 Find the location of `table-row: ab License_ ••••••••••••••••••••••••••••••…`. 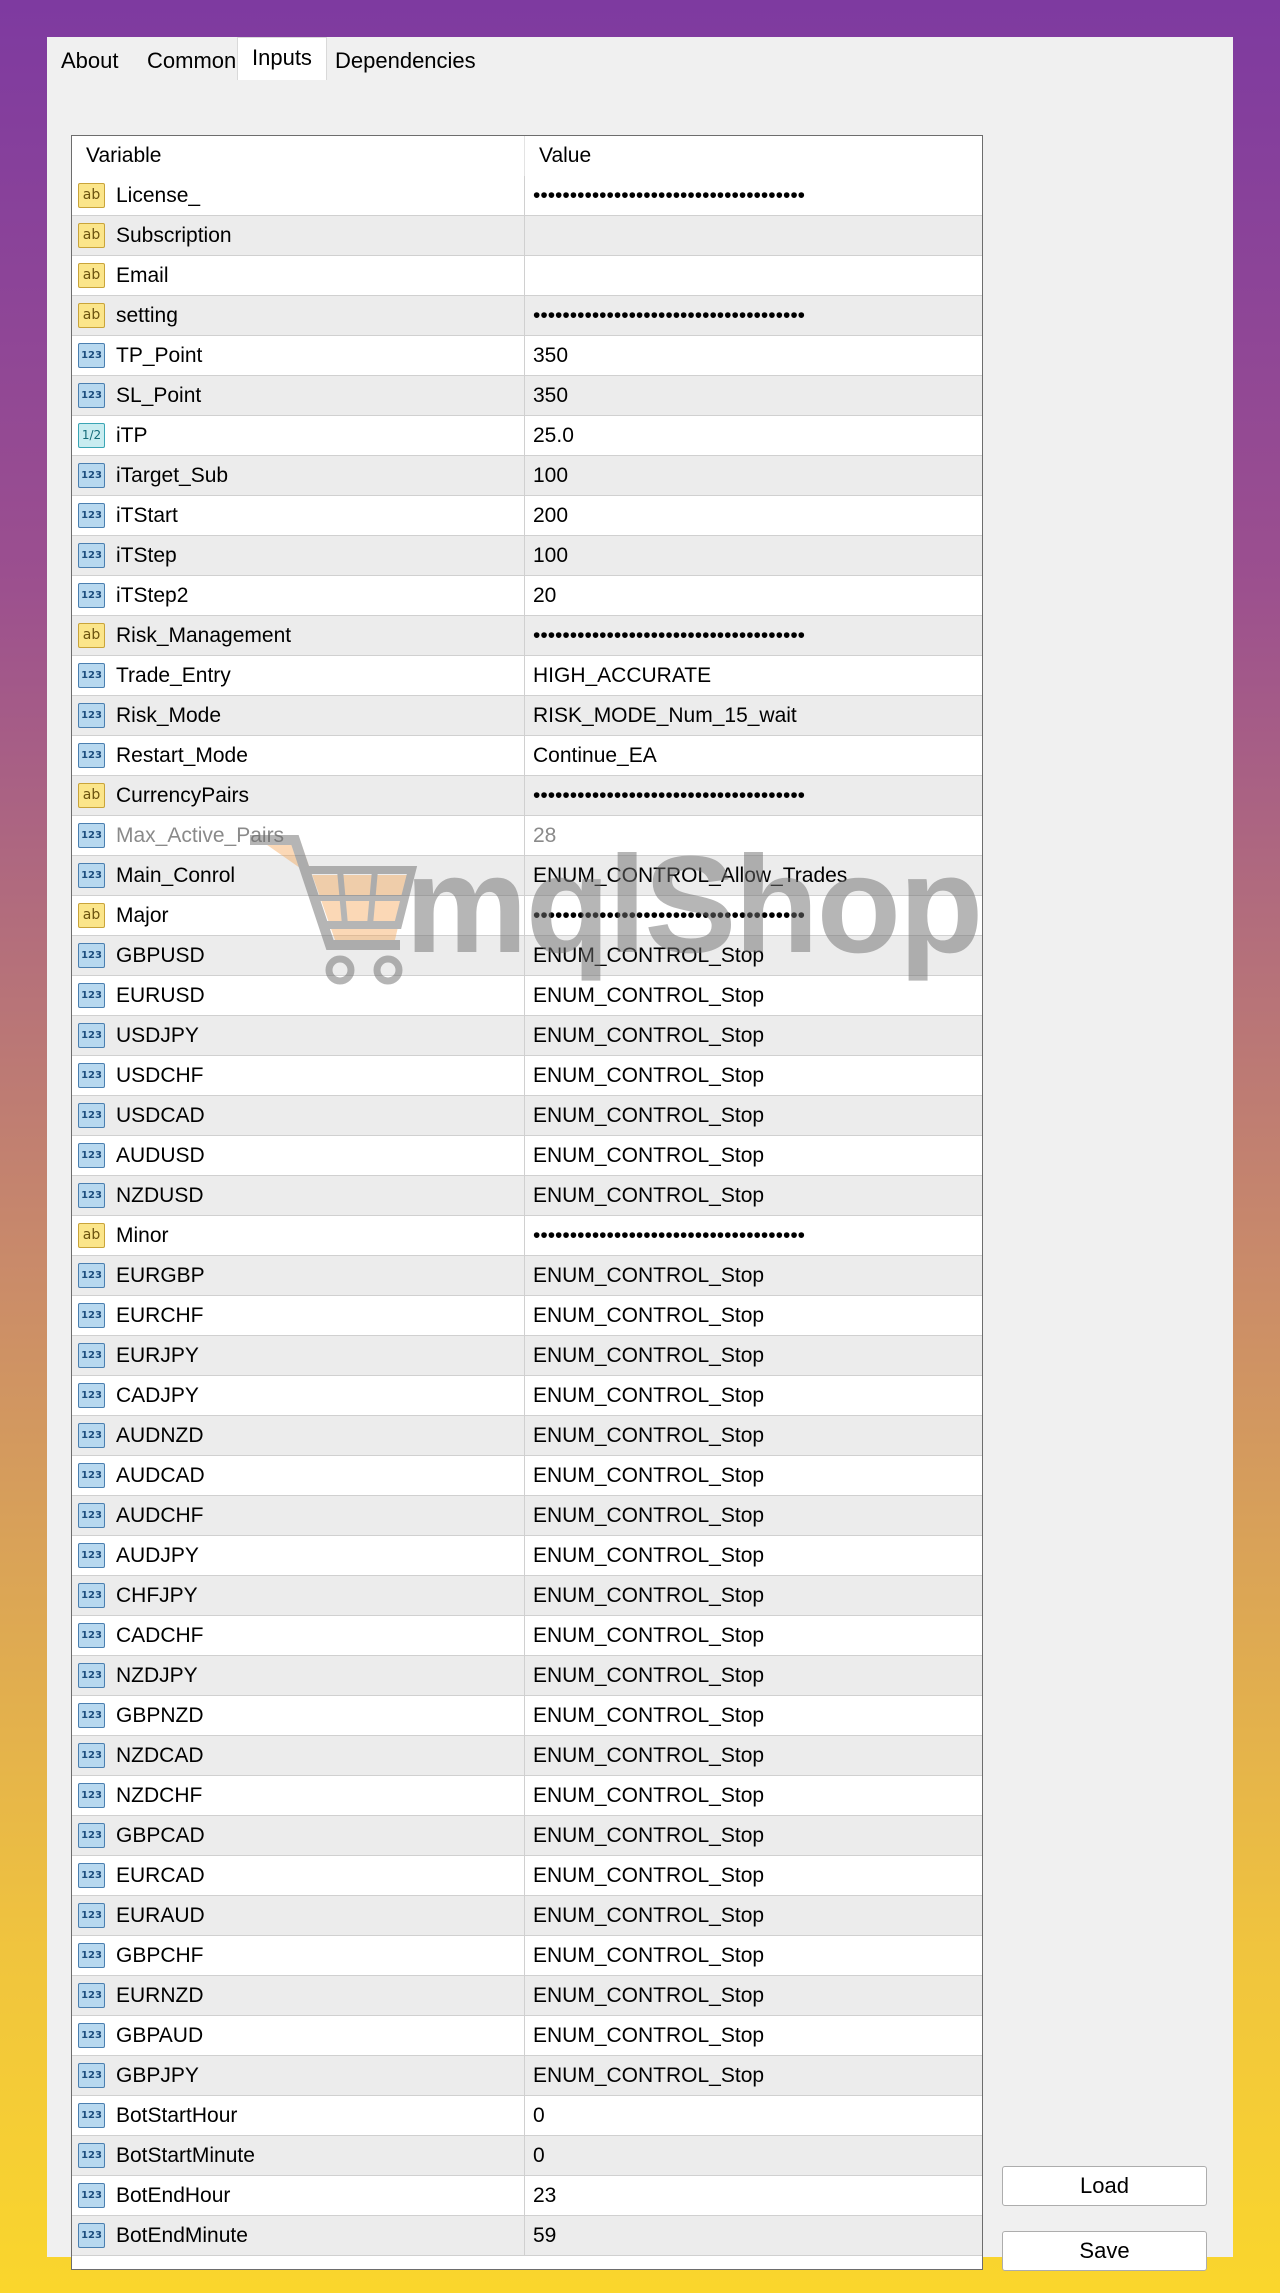

table-row: ab License_ ••••••••••••••••••••••••••••••… is located at coordinates (527, 196).